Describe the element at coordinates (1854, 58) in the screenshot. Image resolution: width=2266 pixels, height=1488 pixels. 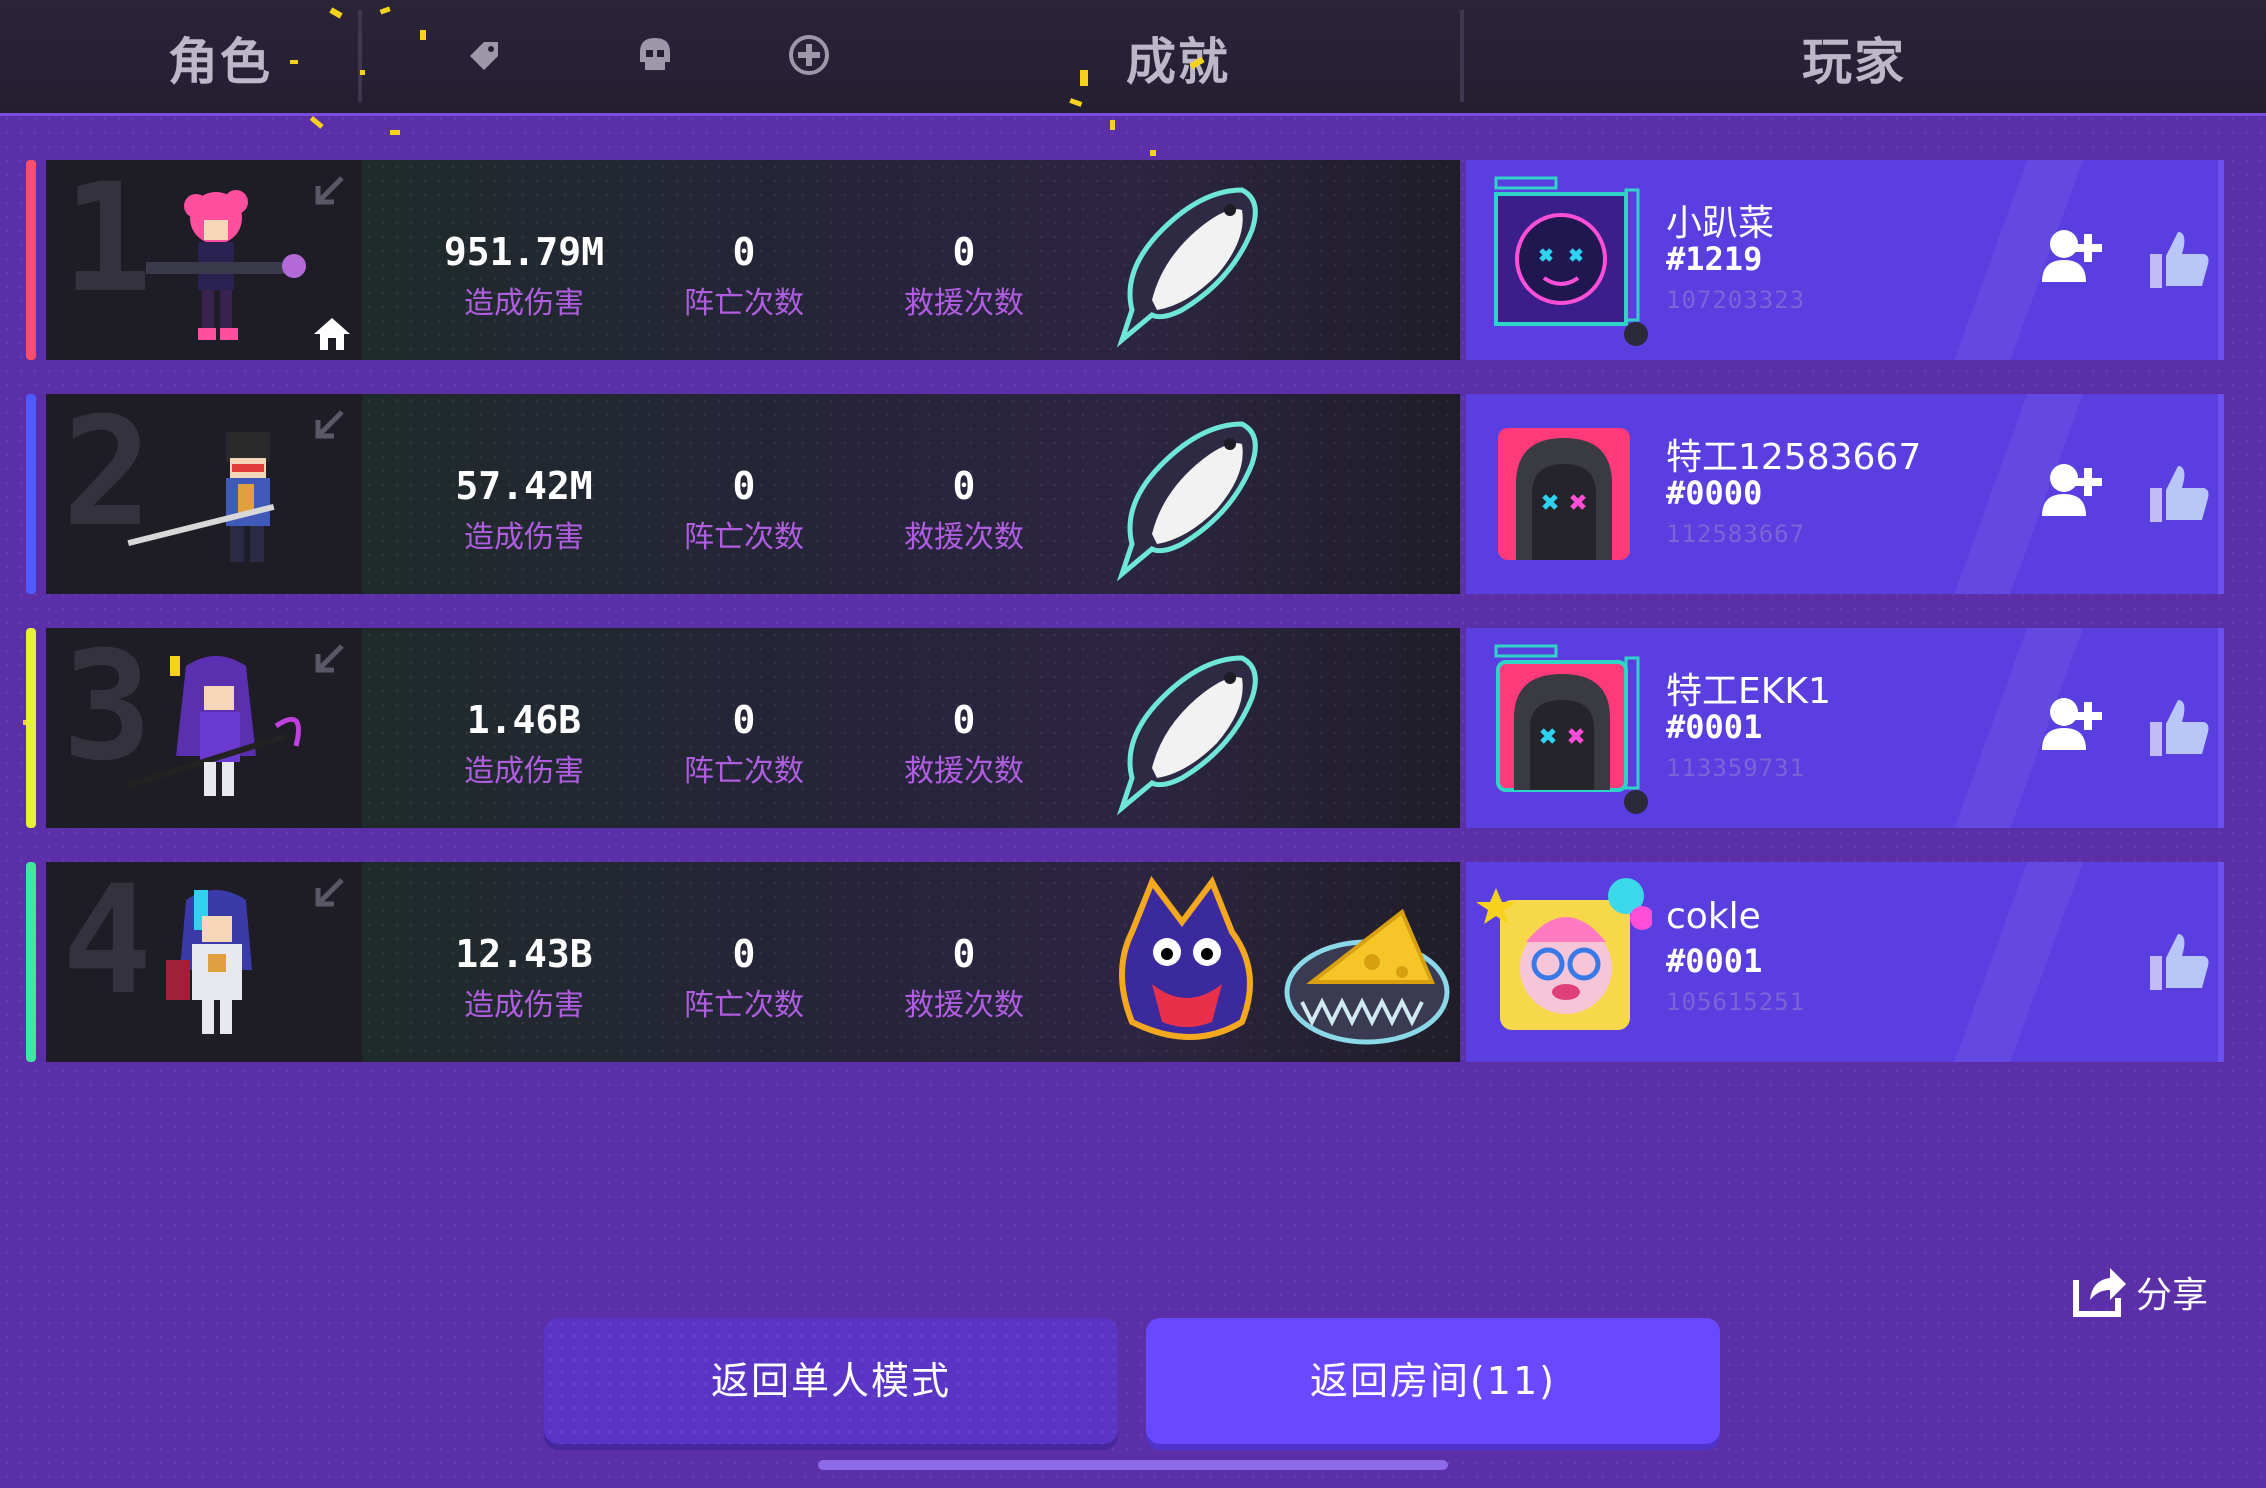
I see `tab-player: 玩家` at that location.